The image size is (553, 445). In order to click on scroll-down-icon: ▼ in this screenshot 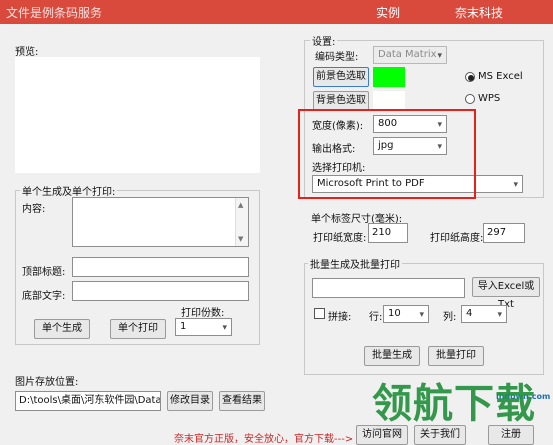, I will do `click(240, 239)`.